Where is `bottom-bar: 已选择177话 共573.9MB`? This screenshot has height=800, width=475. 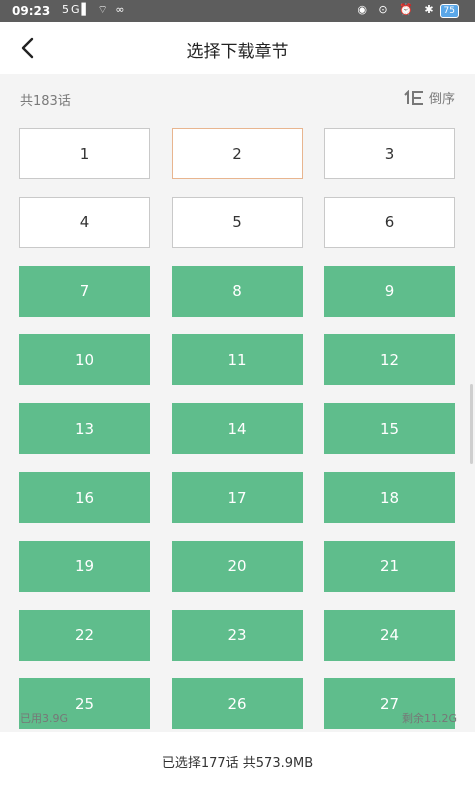
bottom-bar: 已选择177话 共573.9MB is located at coordinates (237, 766).